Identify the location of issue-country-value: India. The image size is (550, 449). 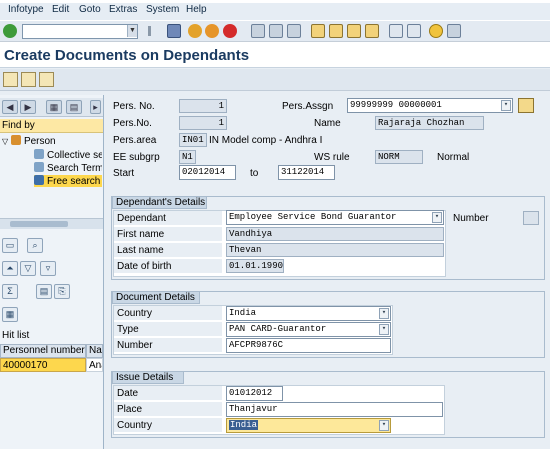
(244, 425).